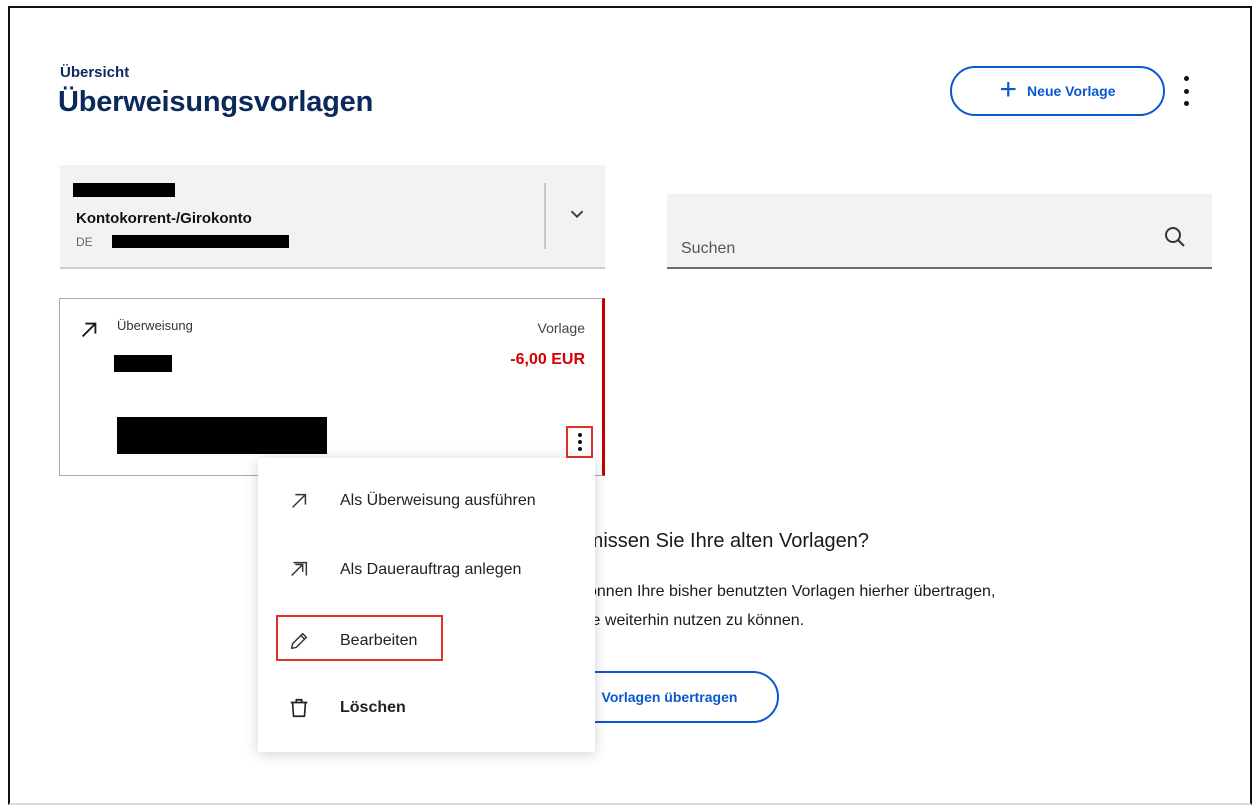 Image resolution: width=1257 pixels, height=807 pixels. Describe the element at coordinates (438, 500) in the screenshot. I see `menu-item-label: Als Überweisung ausführen` at that location.